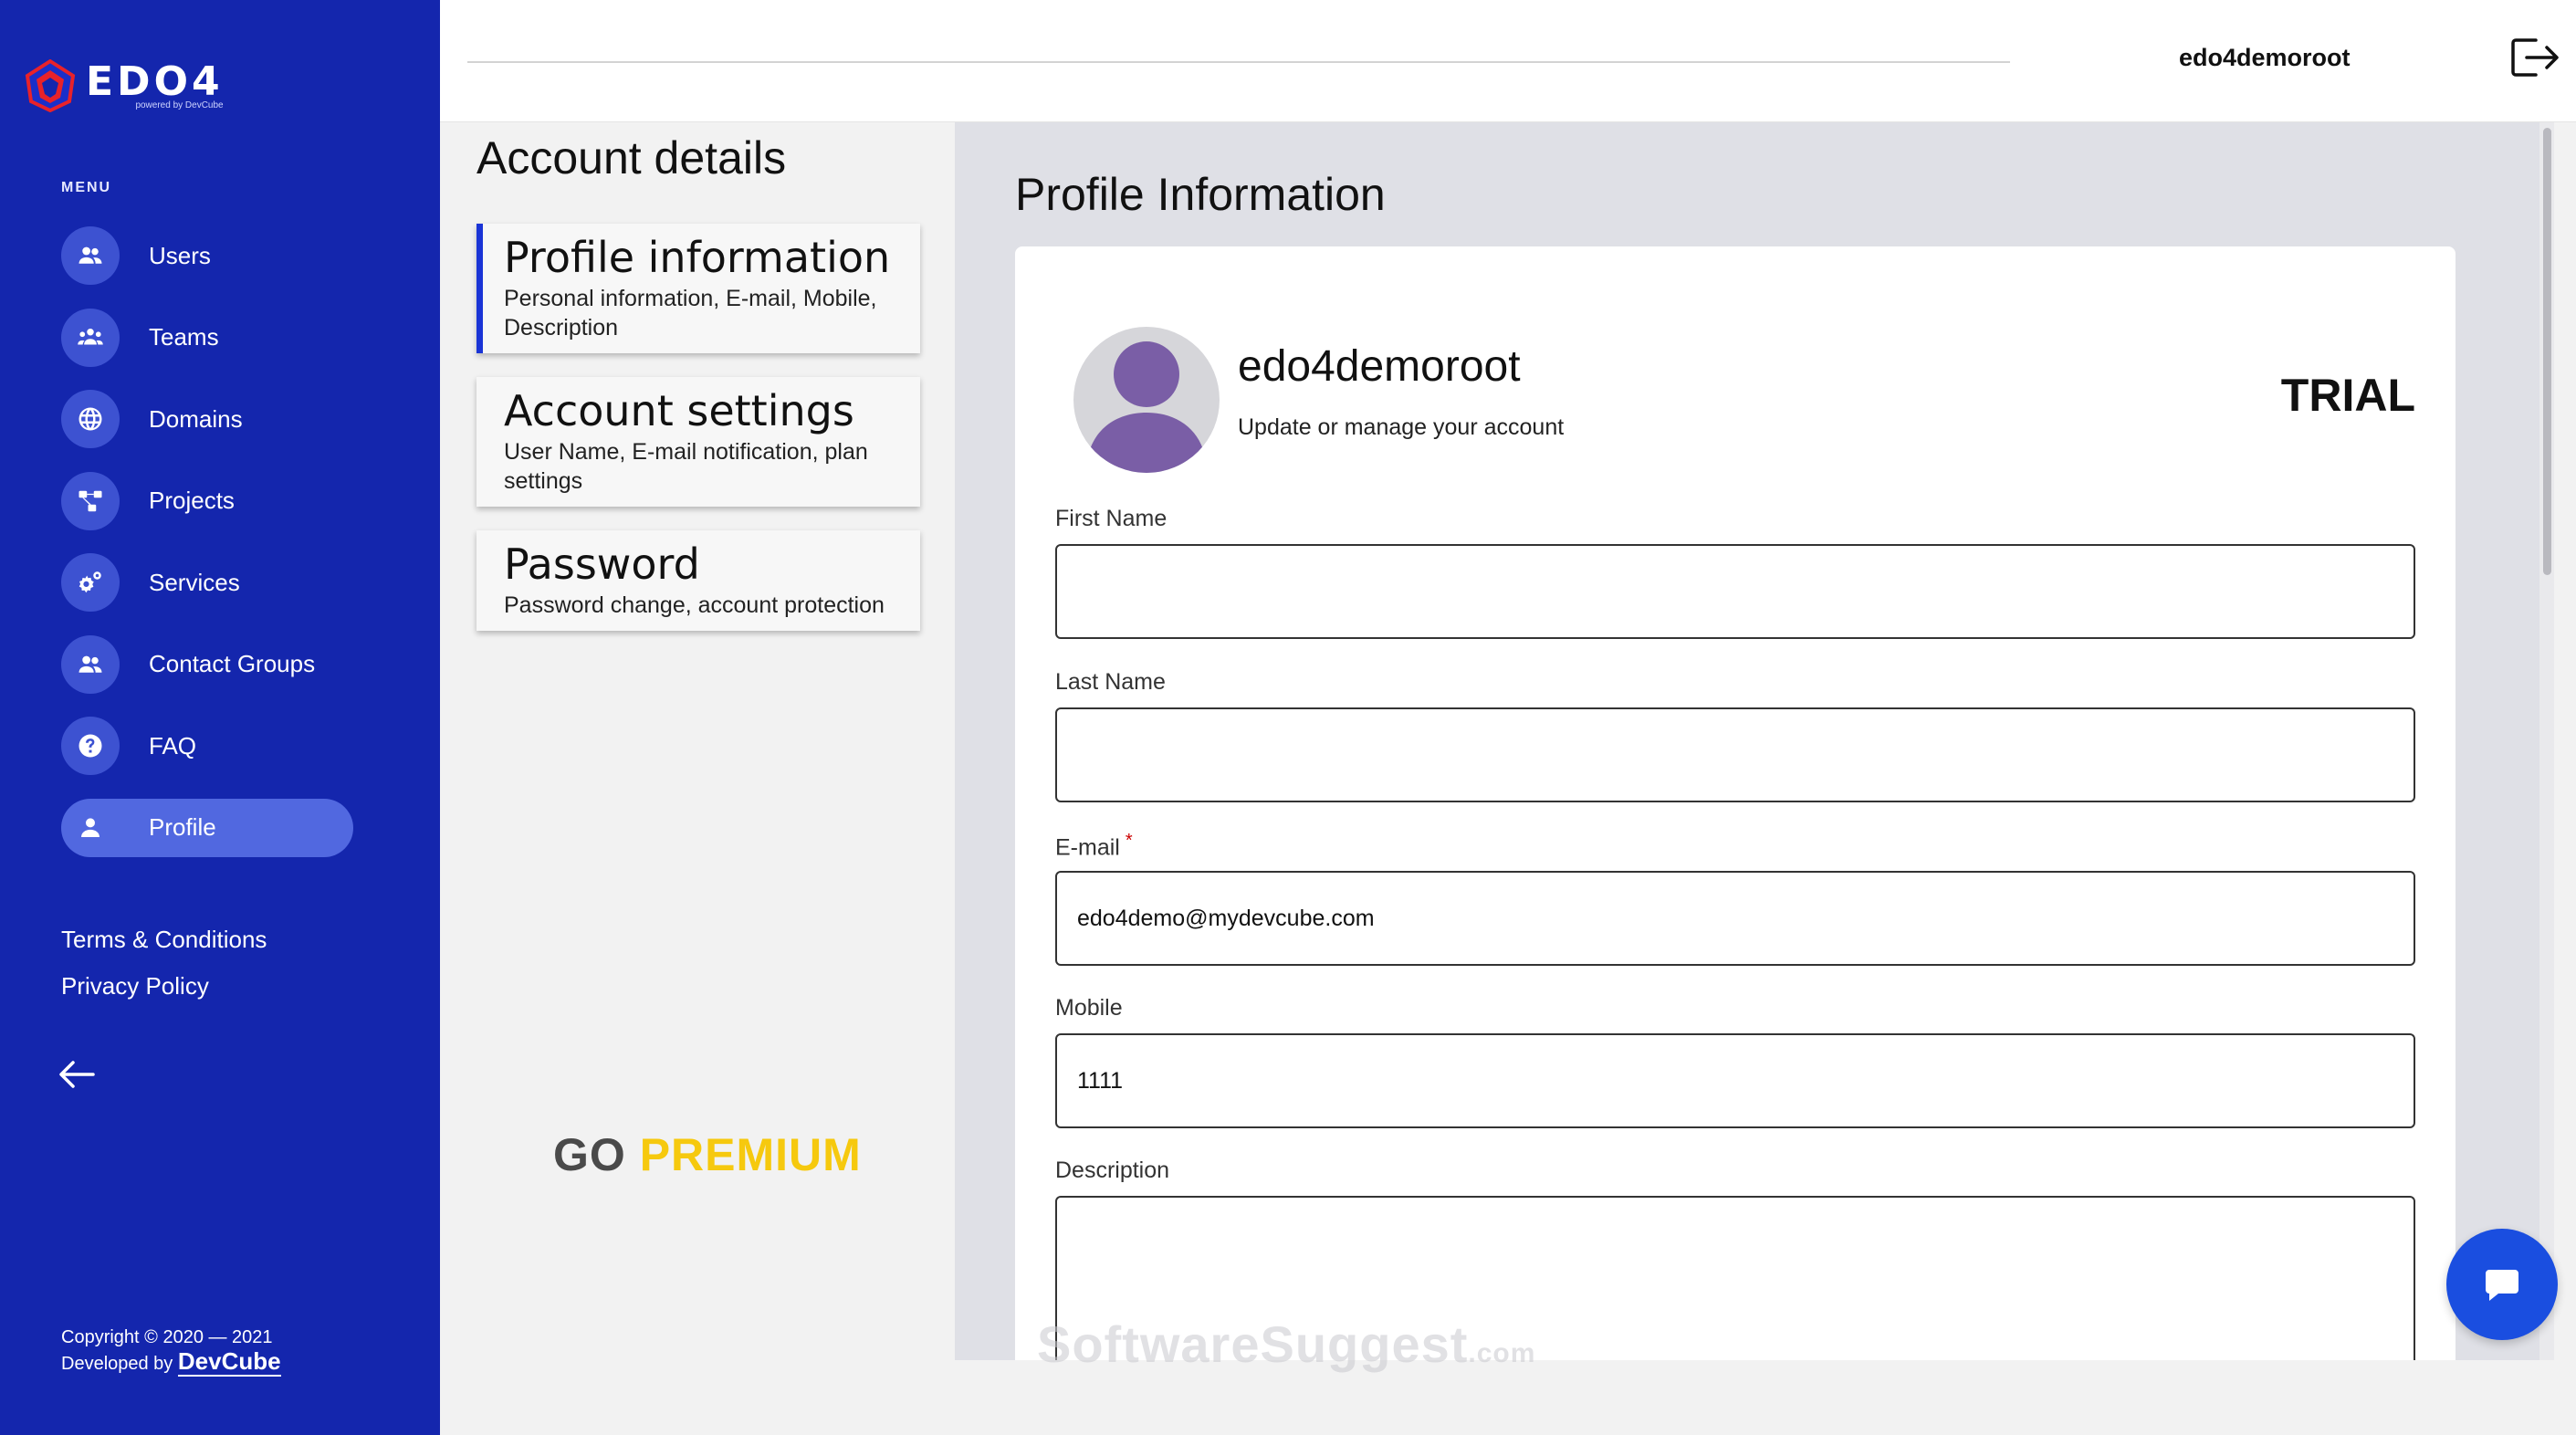  I want to click on sidebar-item-projects: Projects, so click(207, 500).